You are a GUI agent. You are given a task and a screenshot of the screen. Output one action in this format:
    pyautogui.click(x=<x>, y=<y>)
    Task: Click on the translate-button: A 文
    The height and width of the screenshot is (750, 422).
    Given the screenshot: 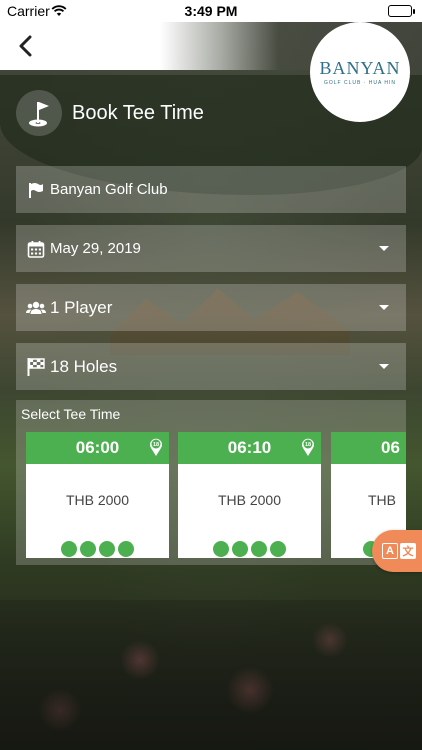 What is the action you would take?
    pyautogui.click(x=397, y=551)
    